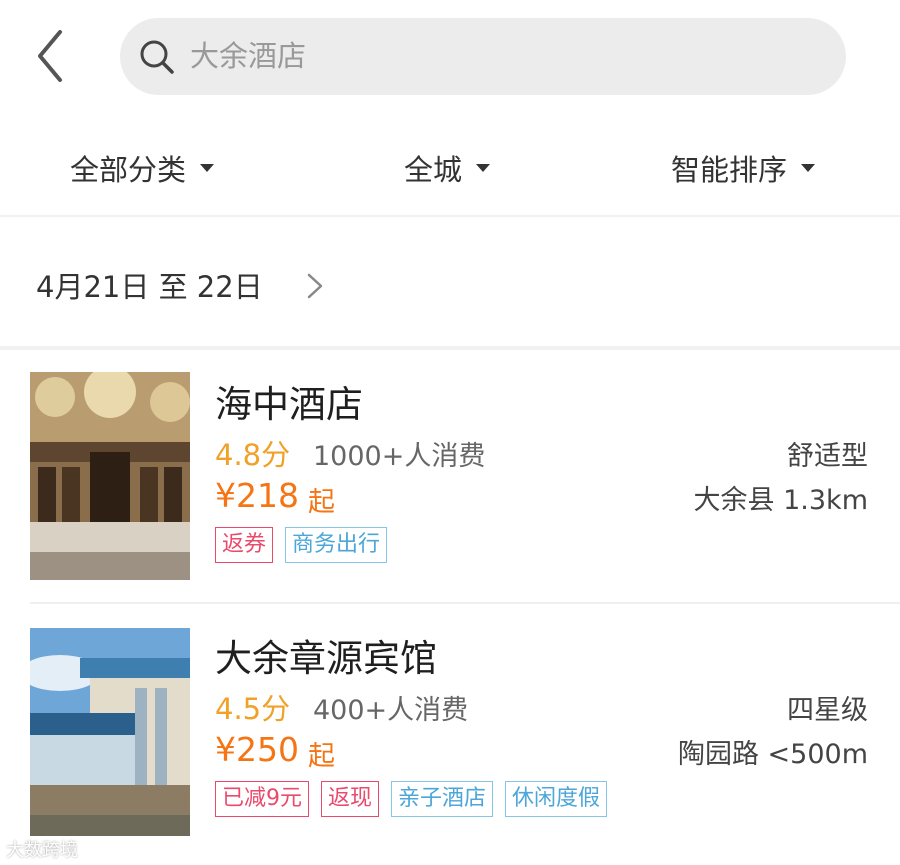  I want to click on filter-label: 全城, so click(433, 170).